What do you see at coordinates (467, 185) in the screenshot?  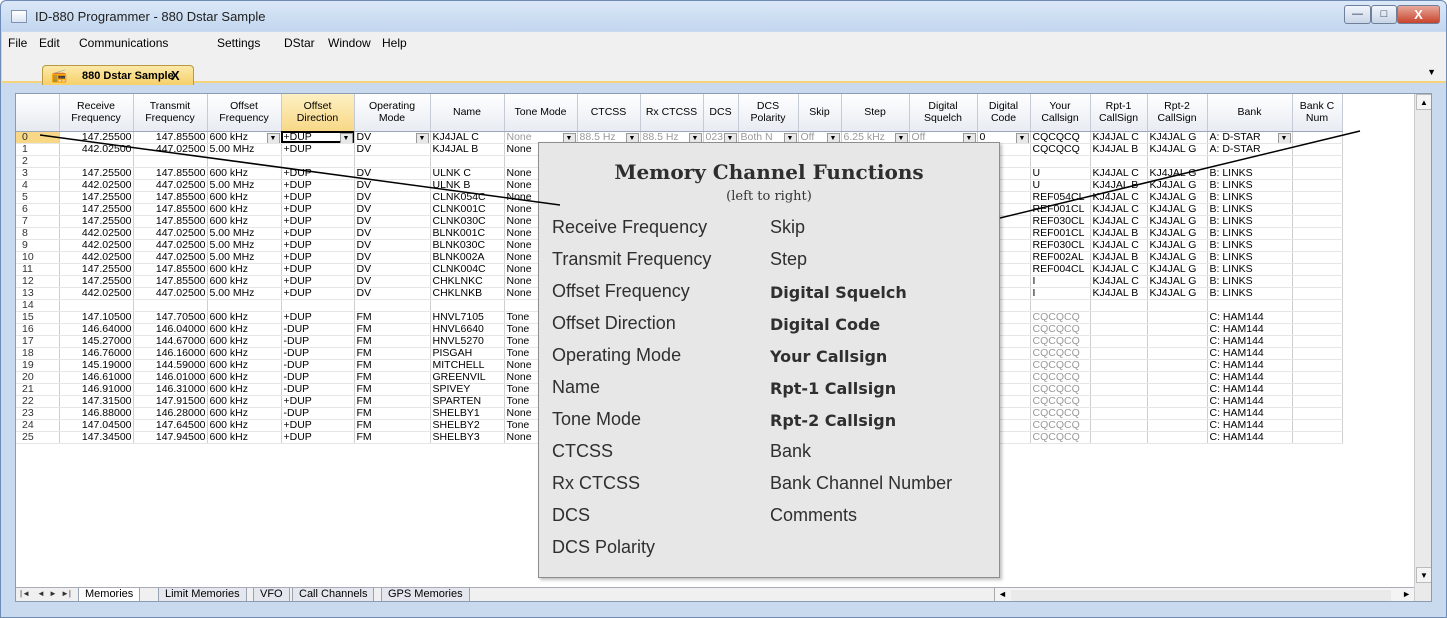 I see `table-cell: ULNK B` at bounding box center [467, 185].